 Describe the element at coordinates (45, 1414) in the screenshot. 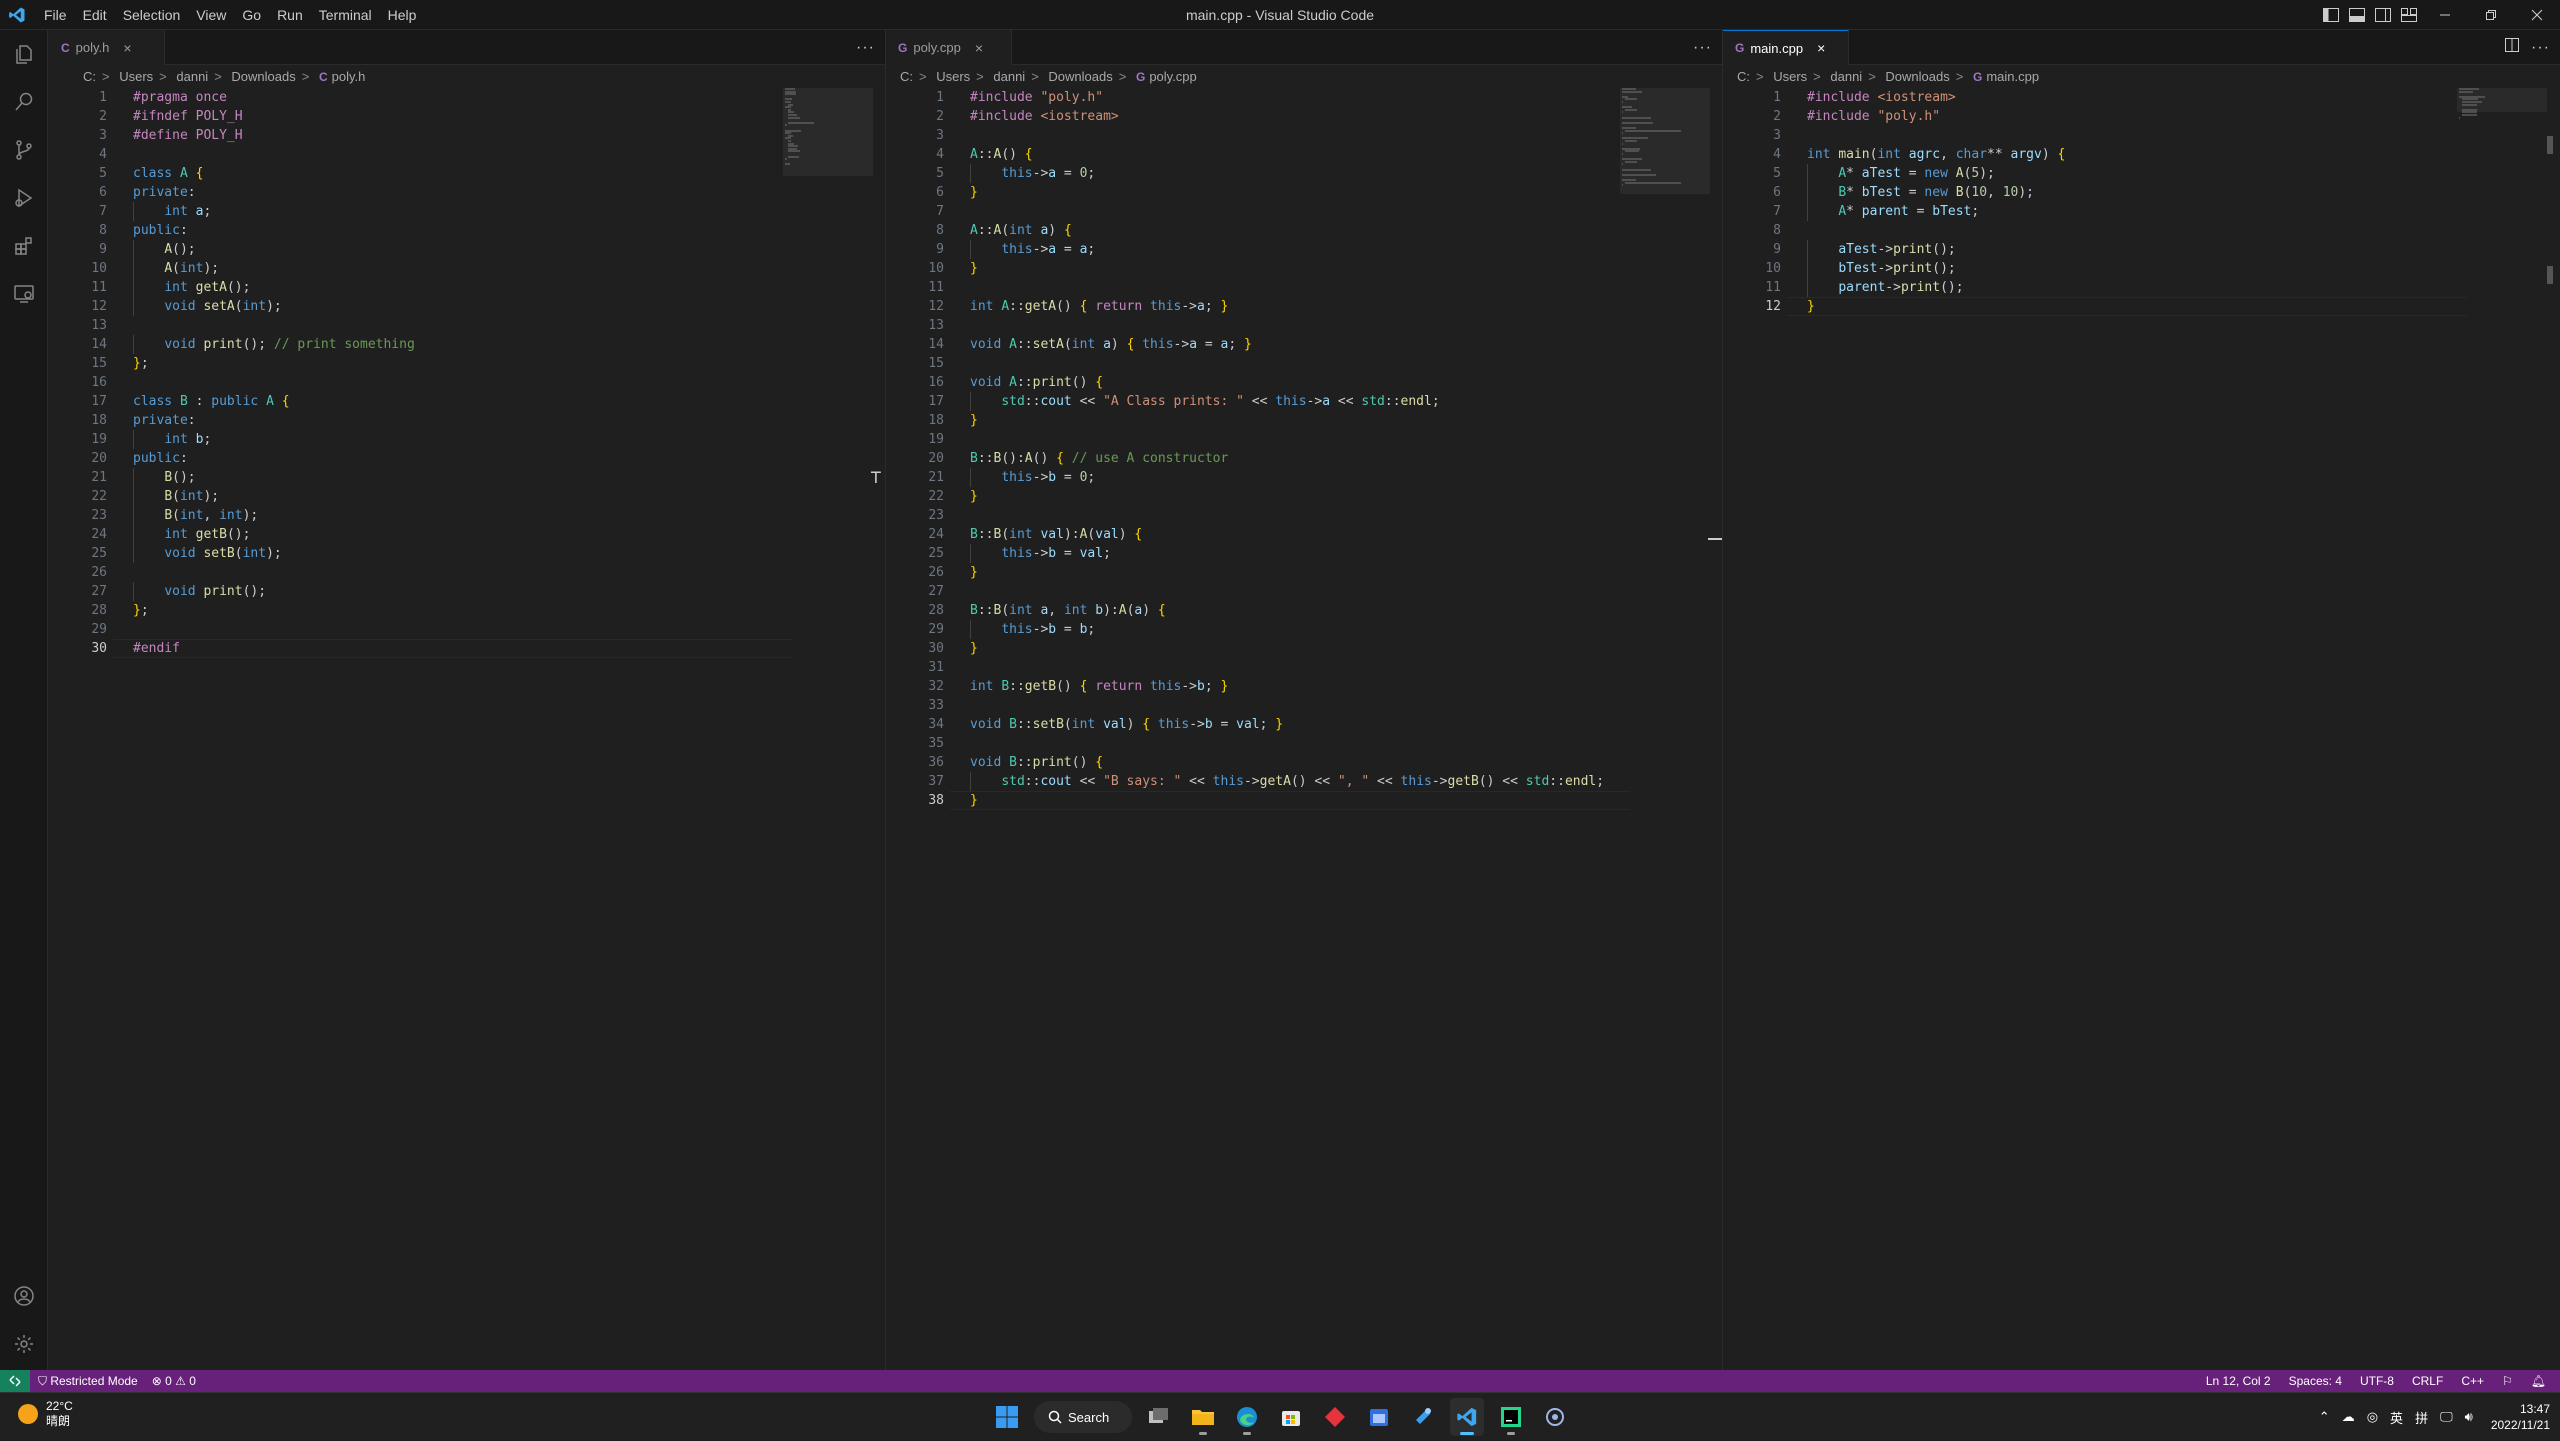

I see `weather-widget: 22°C 晴朗` at that location.